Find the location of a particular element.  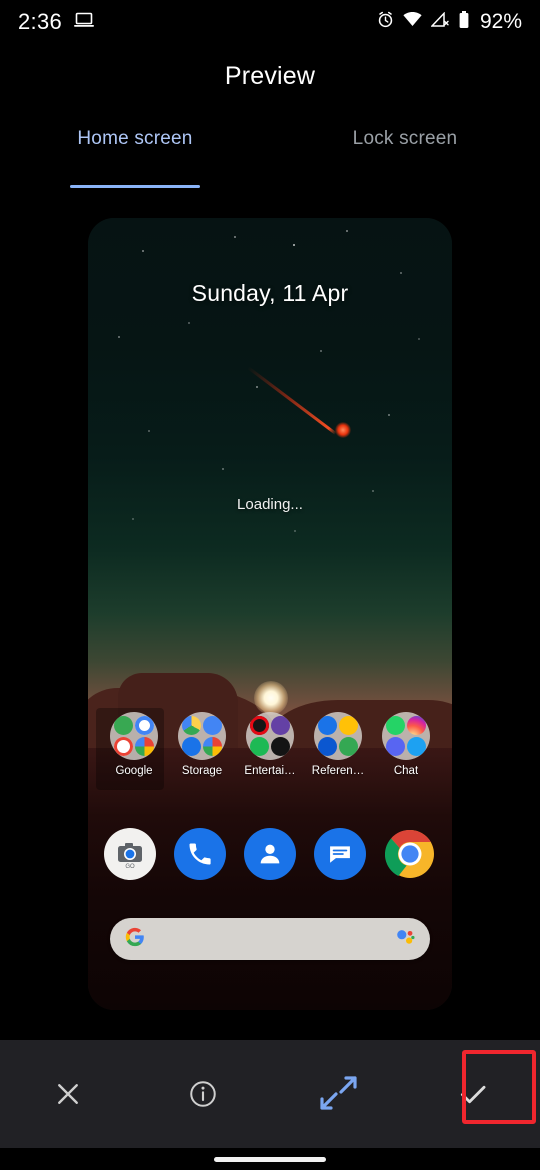

home-dock: GO is located at coordinates (270, 854).